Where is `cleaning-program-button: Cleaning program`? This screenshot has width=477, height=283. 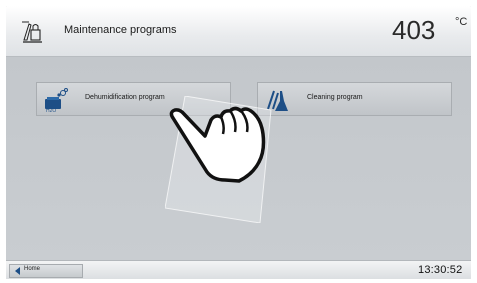
cleaning-program-button: Cleaning program is located at coordinates (354, 99).